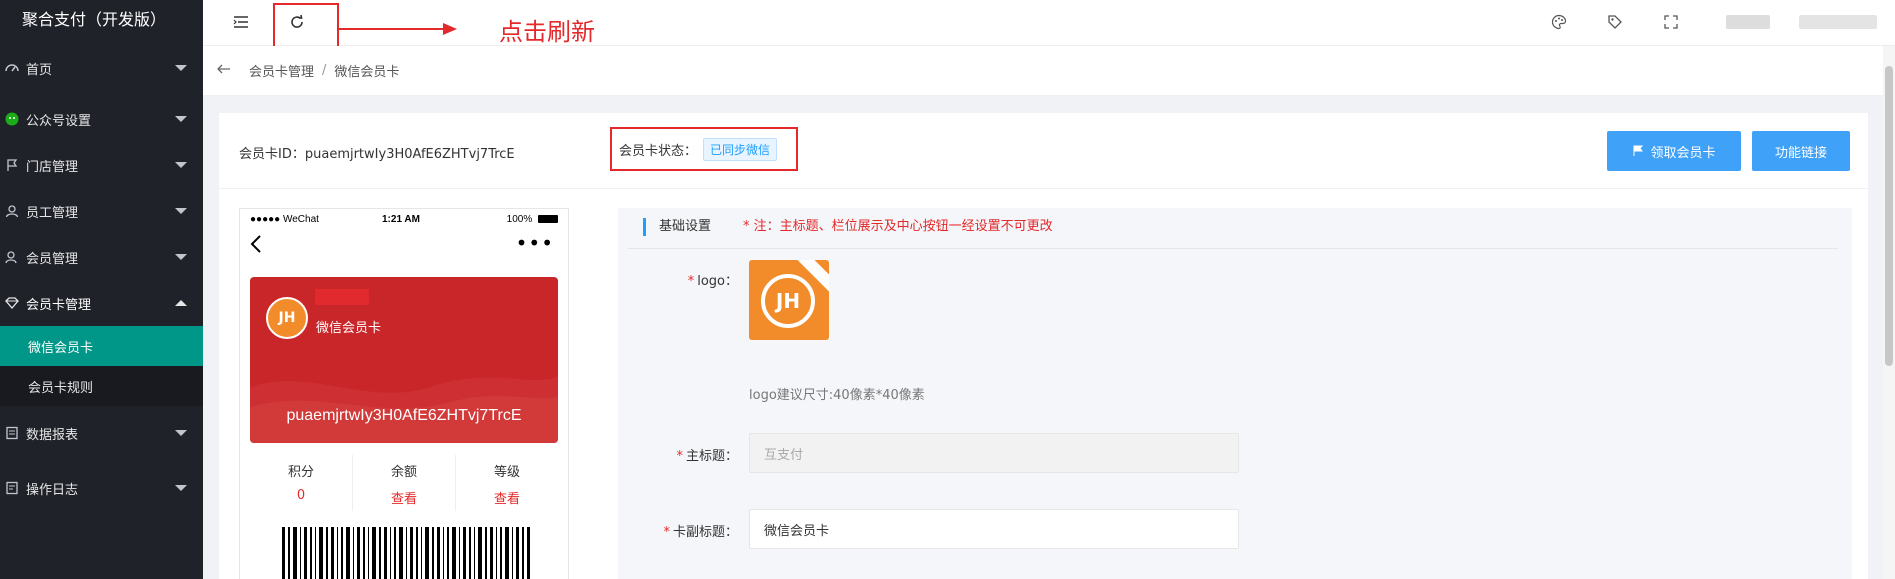 The width and height of the screenshot is (1895, 579). I want to click on user-icon, so click(12, 211).